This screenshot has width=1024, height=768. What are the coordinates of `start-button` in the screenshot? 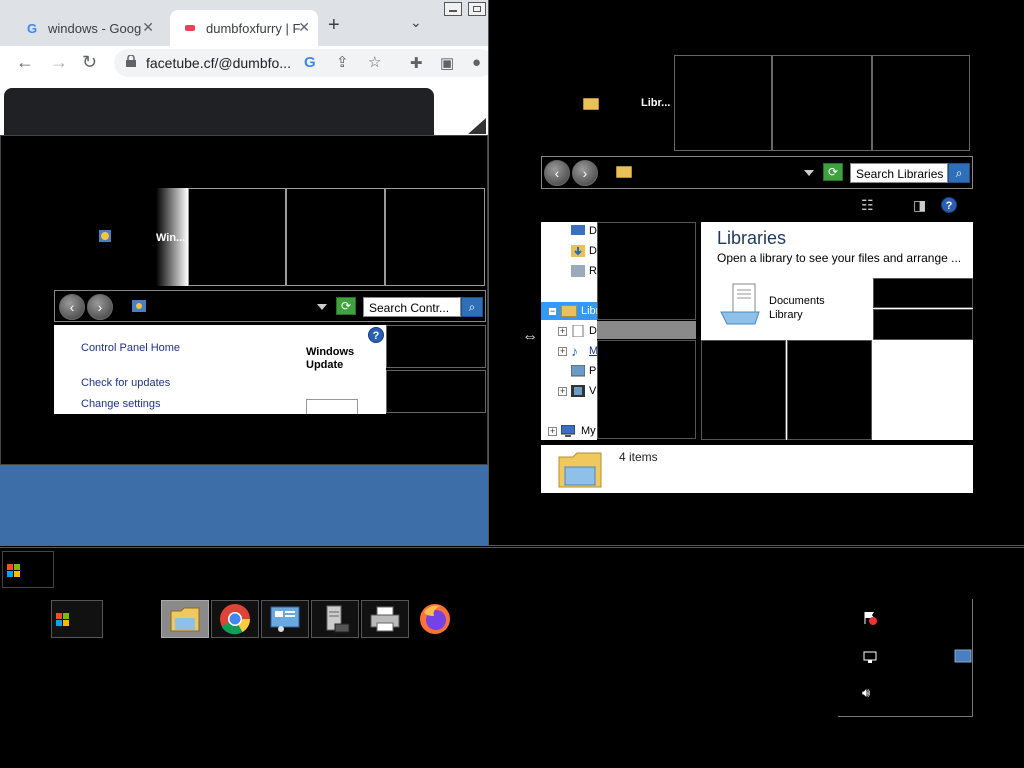 It's located at (77, 619).